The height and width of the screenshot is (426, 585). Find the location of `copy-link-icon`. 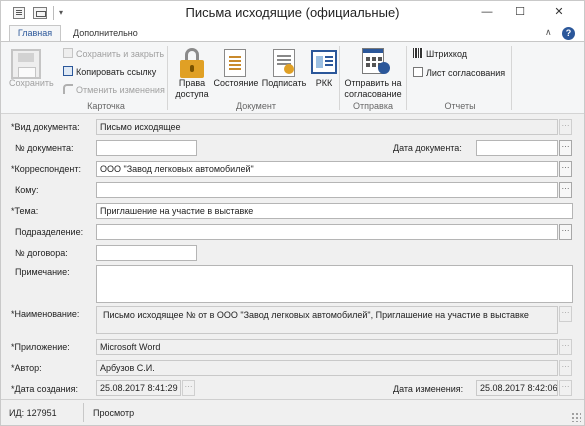

copy-link-icon is located at coordinates (68, 71).